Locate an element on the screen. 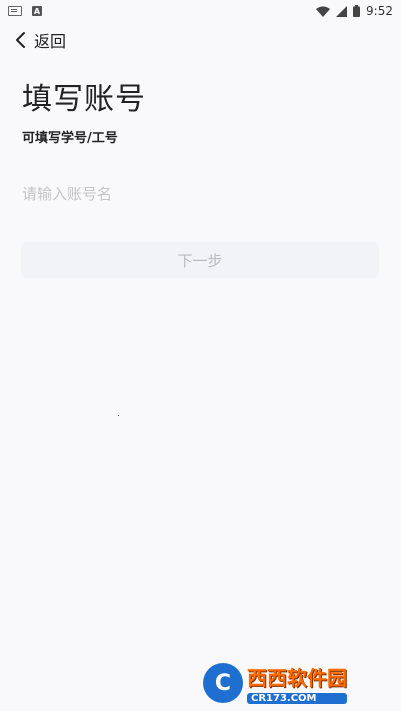 This screenshot has height=711, width=401. next-button: 下一步 is located at coordinates (200, 260).